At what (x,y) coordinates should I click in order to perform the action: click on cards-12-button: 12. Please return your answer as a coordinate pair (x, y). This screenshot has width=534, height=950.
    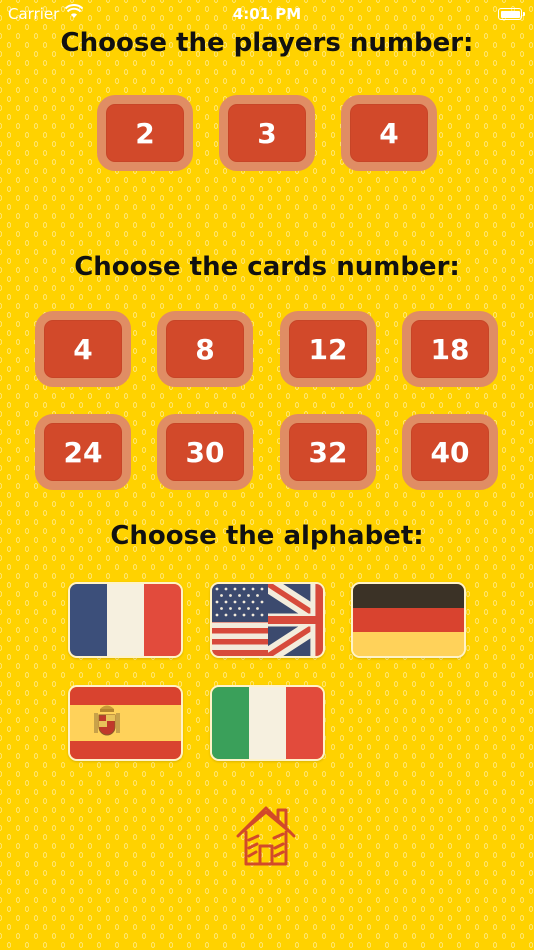
    Looking at the image, I should click on (328, 349).